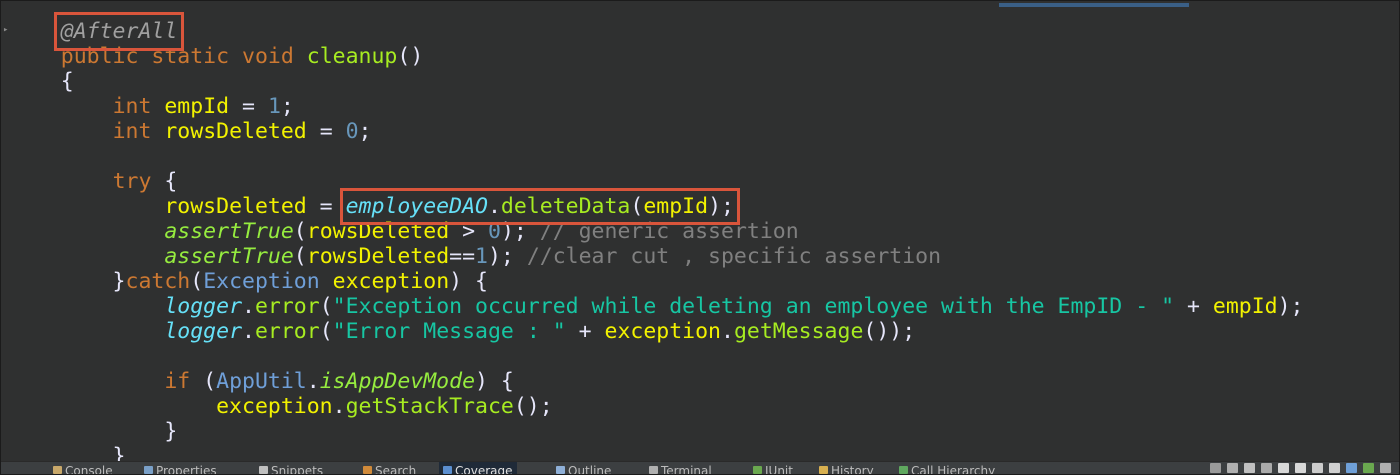 The image size is (1400, 475). I want to click on tab-snippets: Snippets, so click(291, 468).